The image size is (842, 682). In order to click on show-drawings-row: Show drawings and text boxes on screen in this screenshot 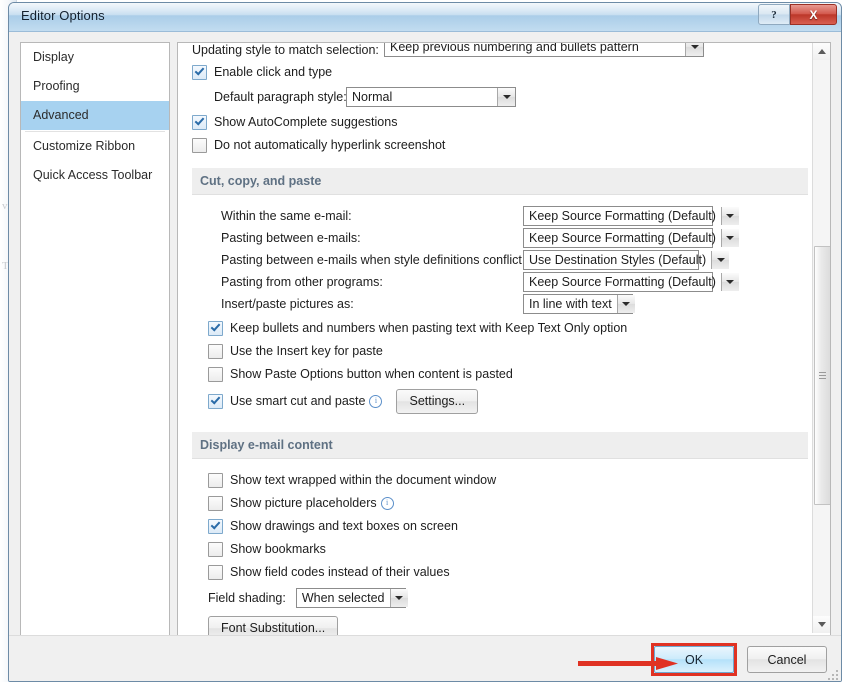, I will do `click(502, 526)`.